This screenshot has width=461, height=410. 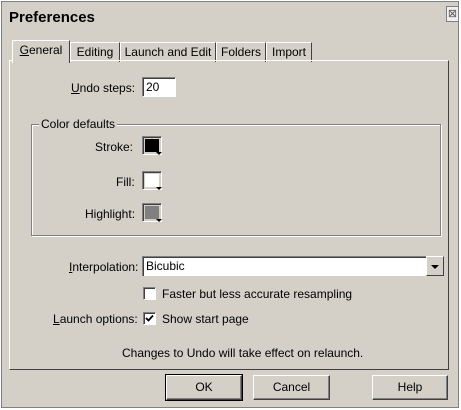 I want to click on undo-steps-input: 20, so click(x=159, y=87).